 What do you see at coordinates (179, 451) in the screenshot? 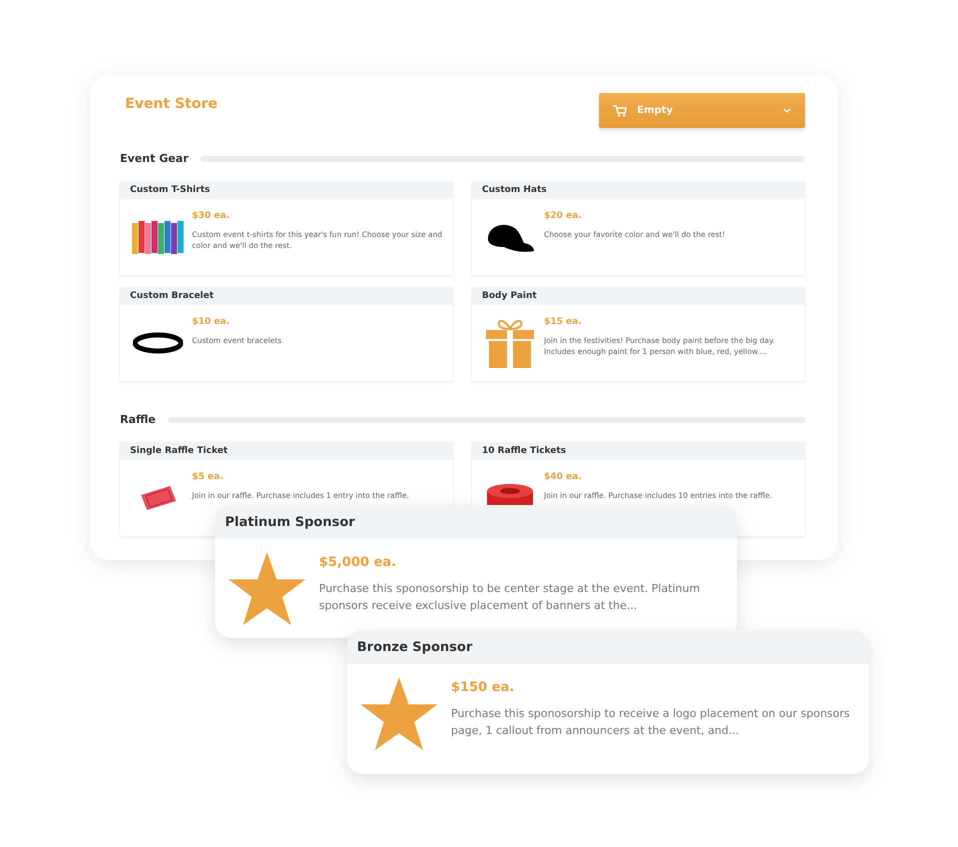
I see `product-name: Single Raffle Ticket` at bounding box center [179, 451].